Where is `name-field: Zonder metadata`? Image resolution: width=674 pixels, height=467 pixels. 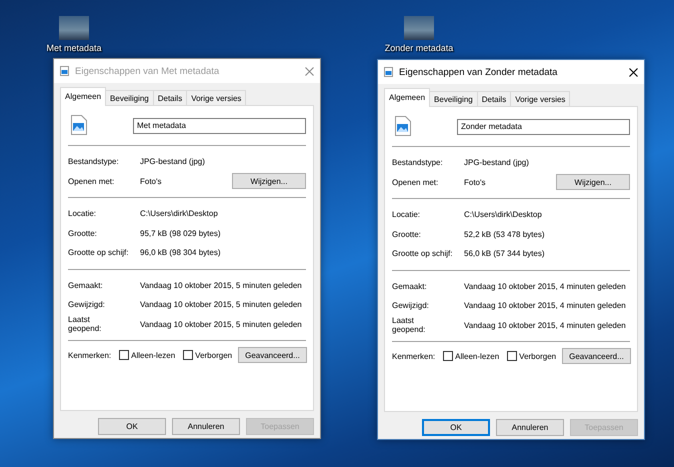
name-field: Zonder metadata is located at coordinates (543, 126).